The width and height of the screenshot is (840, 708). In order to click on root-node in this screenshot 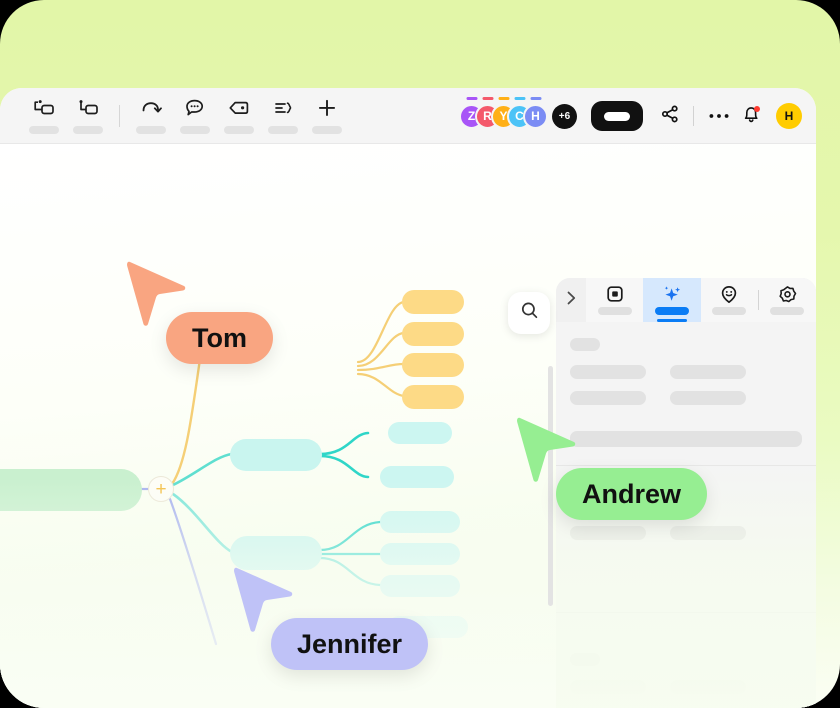, I will do `click(71, 490)`.